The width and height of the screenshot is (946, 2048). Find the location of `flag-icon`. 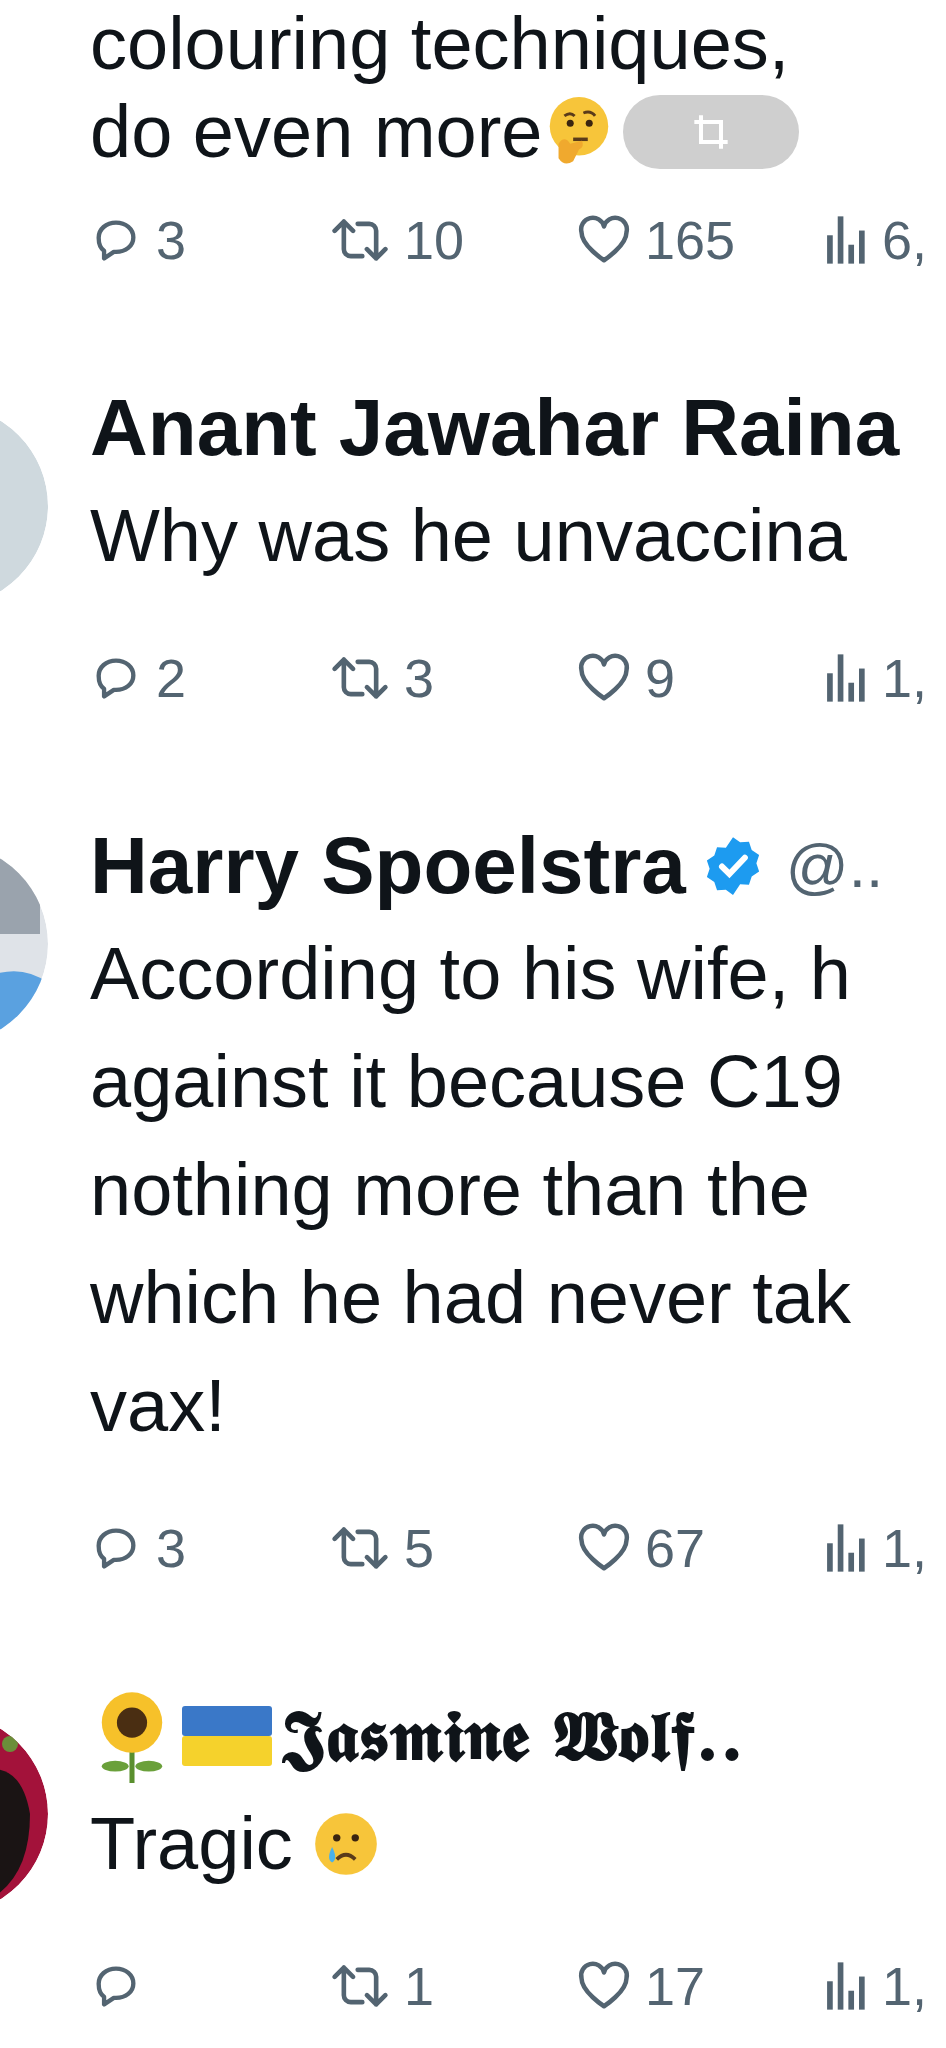

flag-icon is located at coordinates (227, 1736).